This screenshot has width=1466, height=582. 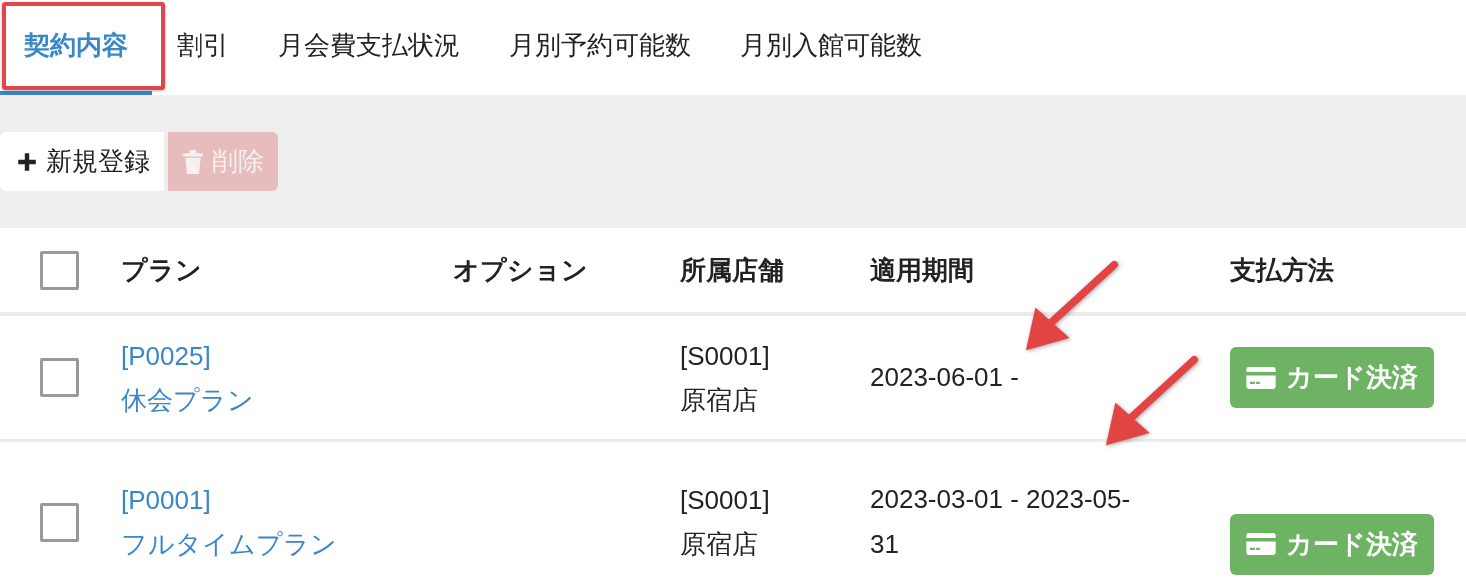 I want to click on column-header: プラン, so click(x=161, y=269).